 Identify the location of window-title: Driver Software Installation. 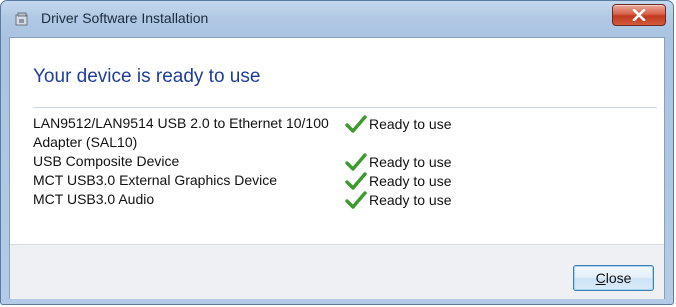
(125, 18).